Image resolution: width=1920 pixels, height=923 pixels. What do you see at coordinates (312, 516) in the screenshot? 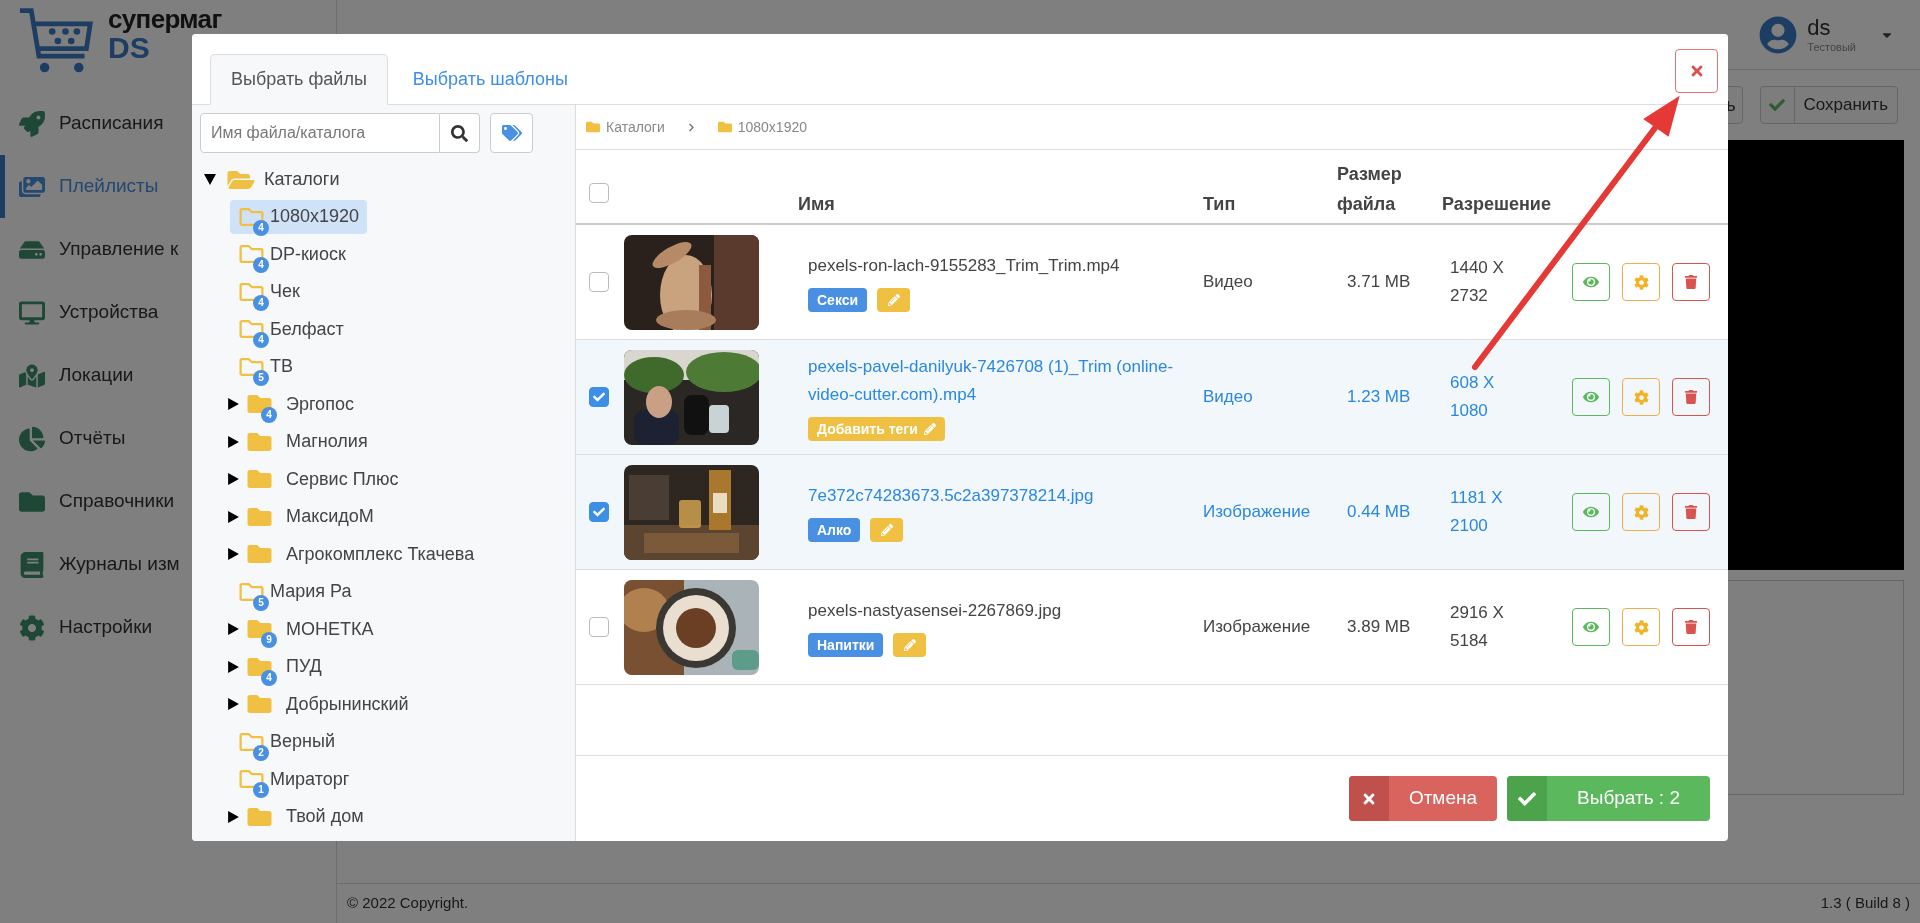
I see `tree-item: МаксидоМ` at bounding box center [312, 516].